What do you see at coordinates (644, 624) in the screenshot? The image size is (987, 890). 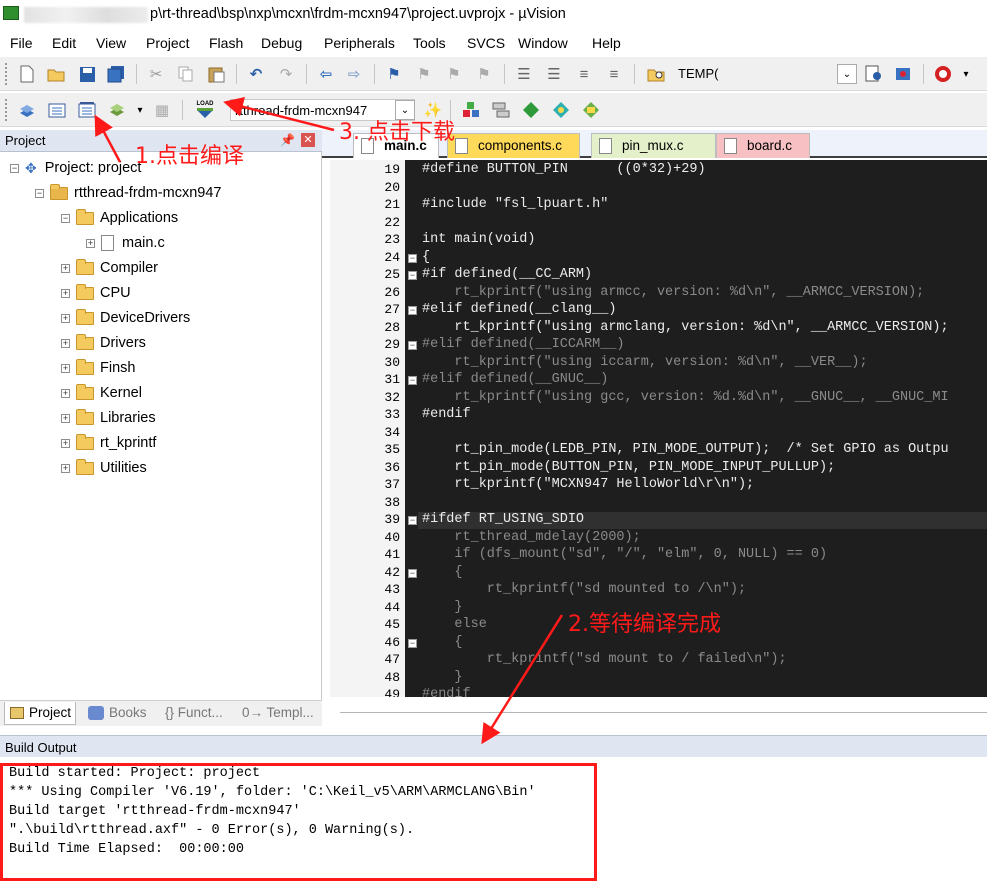 I see `annotation-step2: 2.等待编译完成` at bounding box center [644, 624].